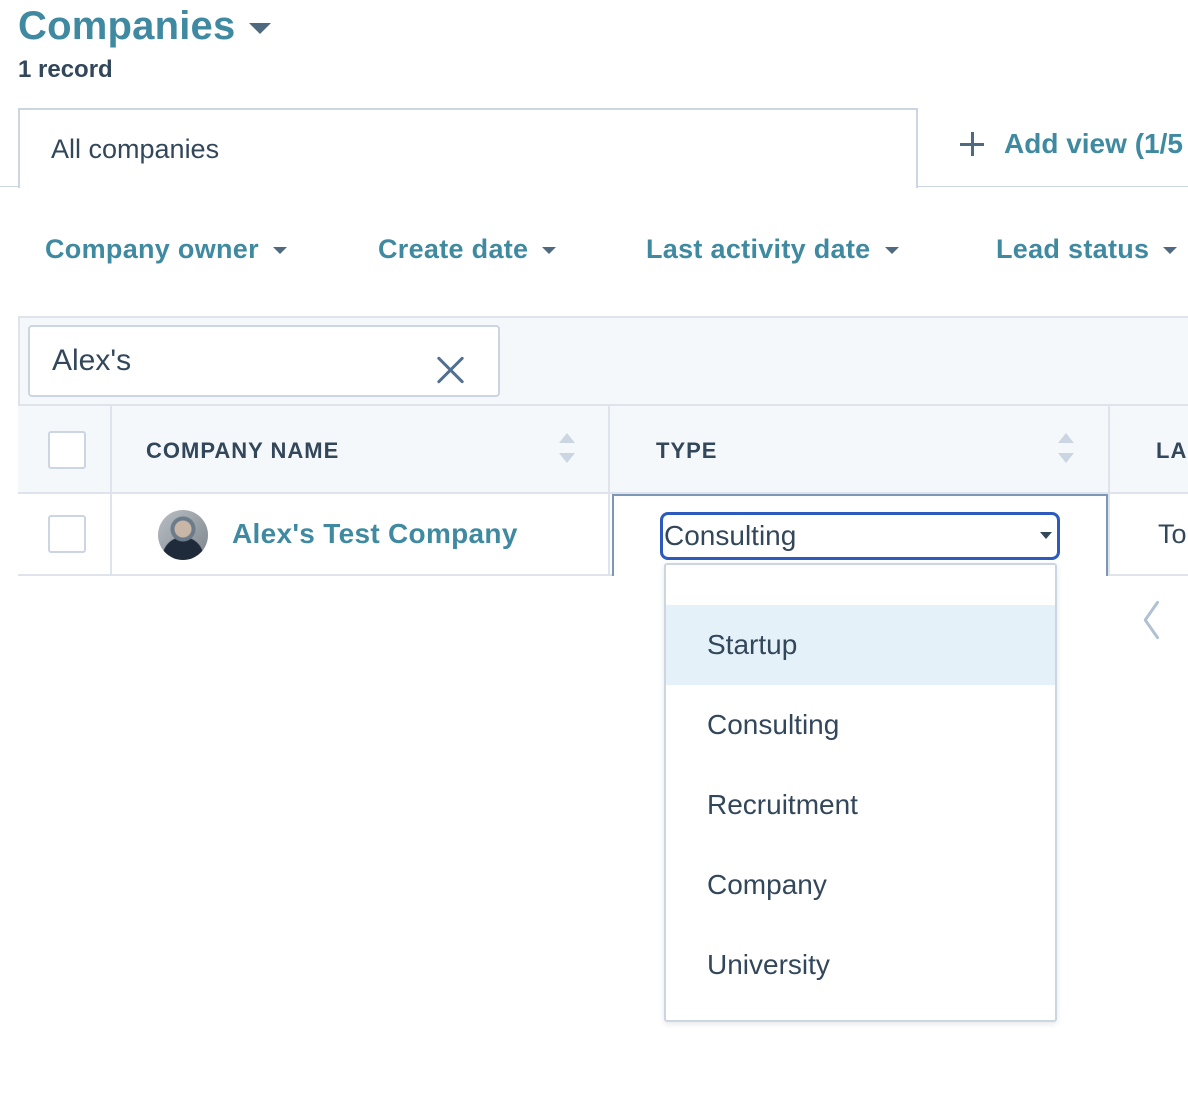  What do you see at coordinates (242, 451) in the screenshot?
I see `column-header-company-name: COMPANY NAME` at bounding box center [242, 451].